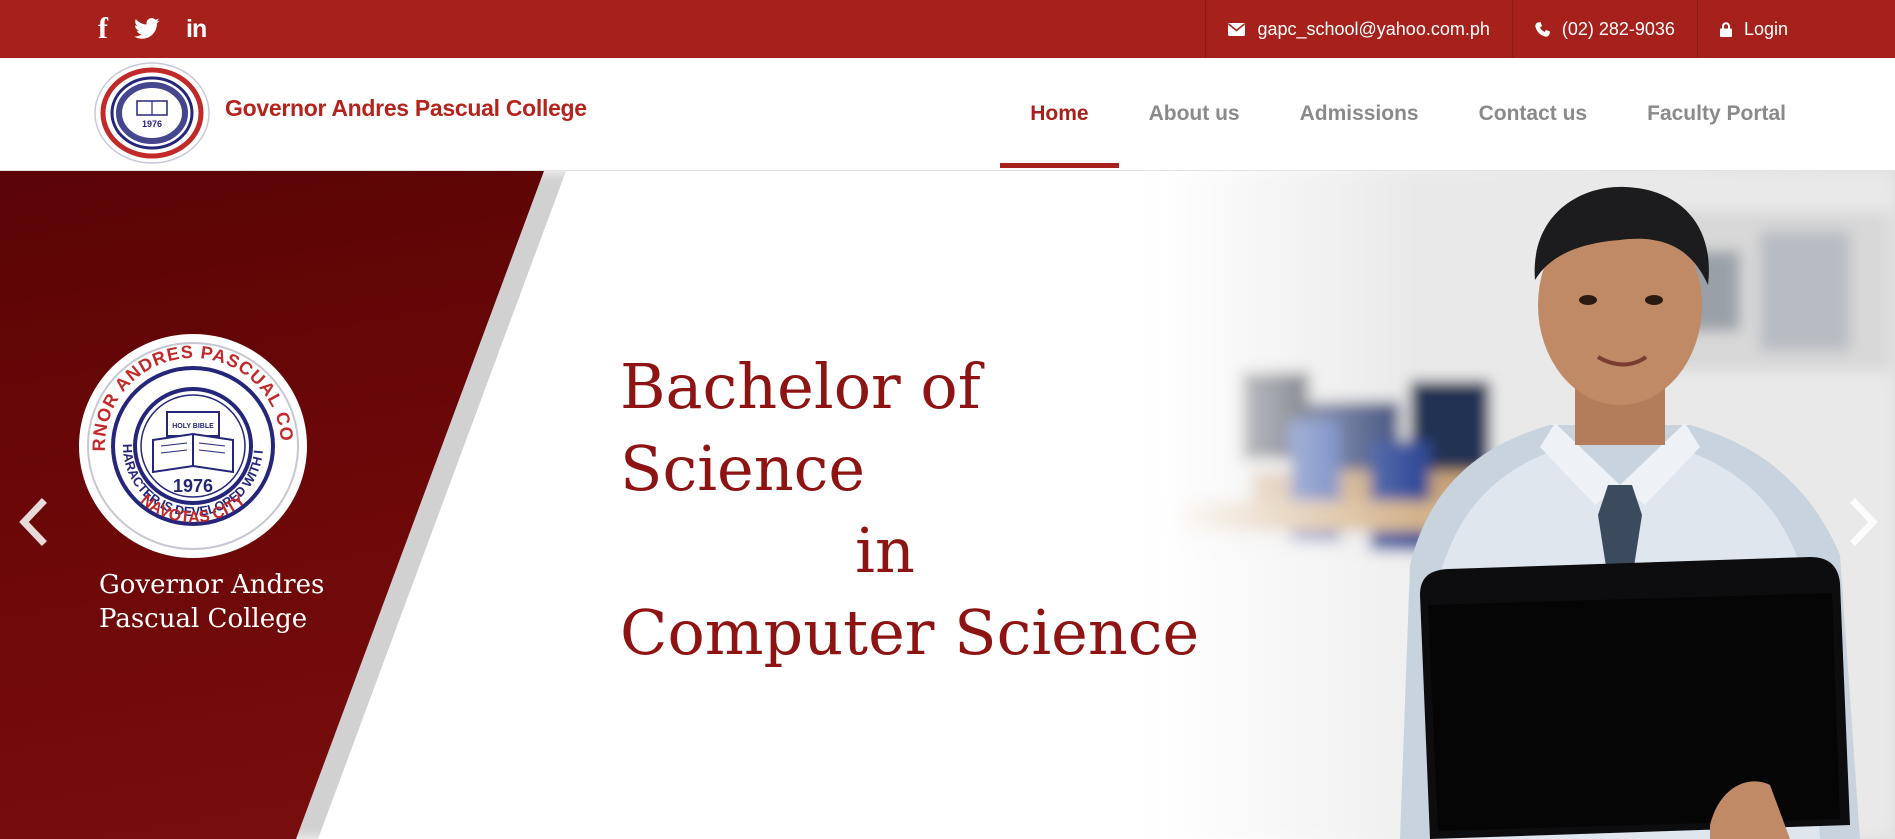 This screenshot has width=1895, height=839. I want to click on twitter-icon, so click(147, 29).